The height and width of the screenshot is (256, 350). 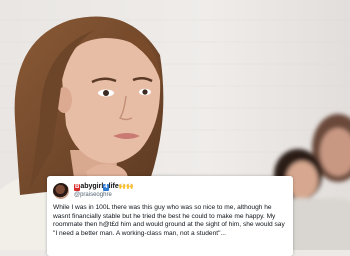 What do you see at coordinates (92, 186) in the screenshot?
I see `display-name-prefix: abygirl` at bounding box center [92, 186].